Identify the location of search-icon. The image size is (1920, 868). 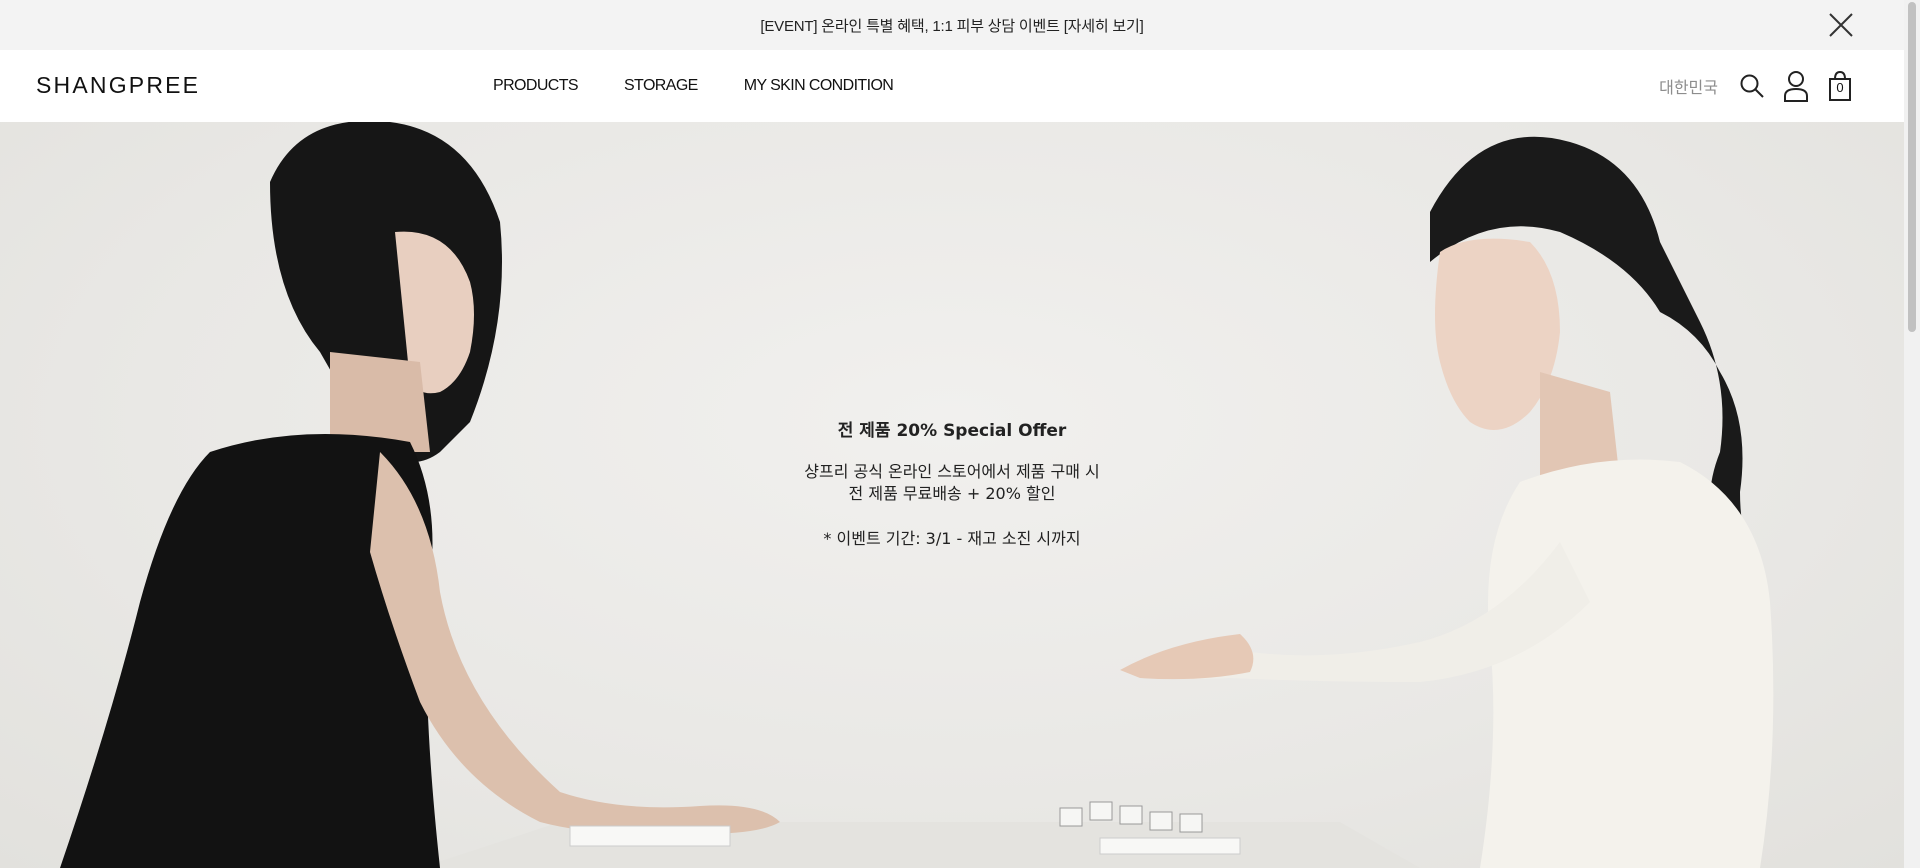
(1752, 86).